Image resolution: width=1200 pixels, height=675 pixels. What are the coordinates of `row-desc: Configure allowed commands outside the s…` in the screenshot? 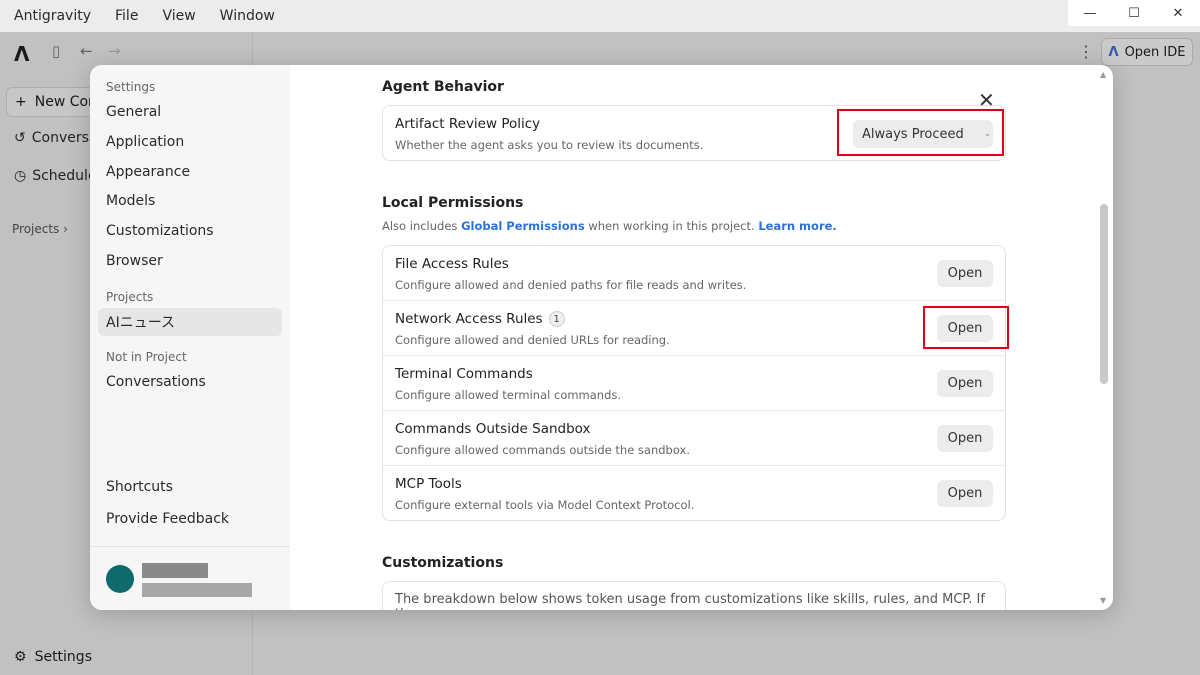 It's located at (542, 450).